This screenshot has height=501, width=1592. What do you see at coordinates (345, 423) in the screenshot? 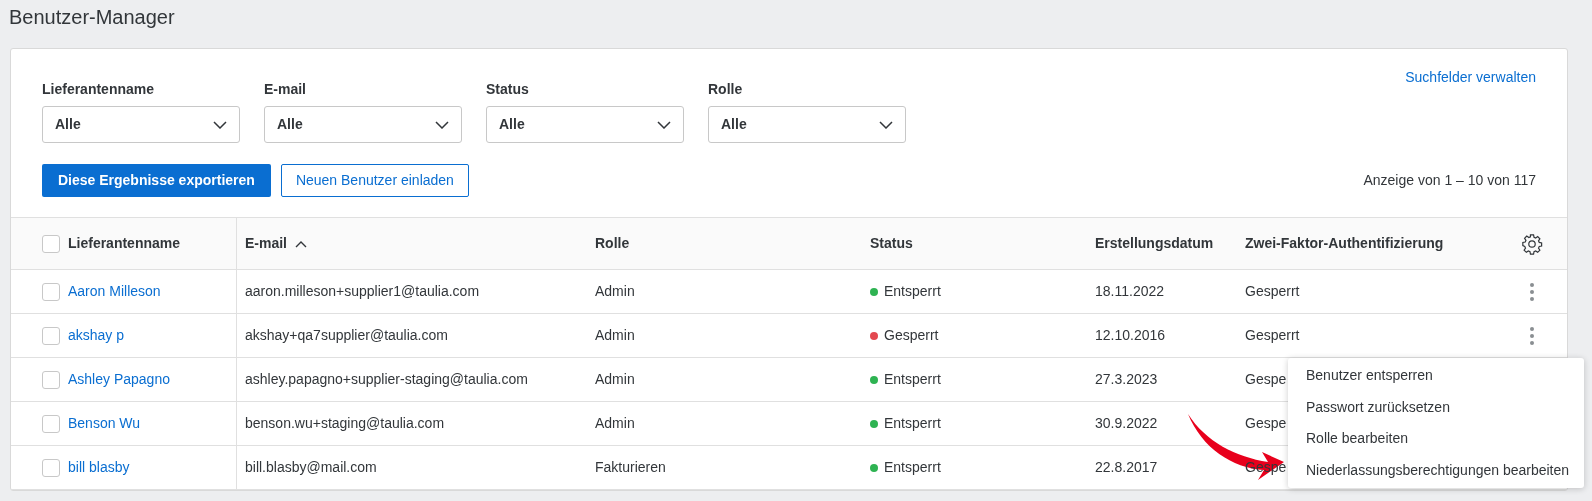
I see `email-cell-text: benson.wu+staging@taulia.com` at bounding box center [345, 423].